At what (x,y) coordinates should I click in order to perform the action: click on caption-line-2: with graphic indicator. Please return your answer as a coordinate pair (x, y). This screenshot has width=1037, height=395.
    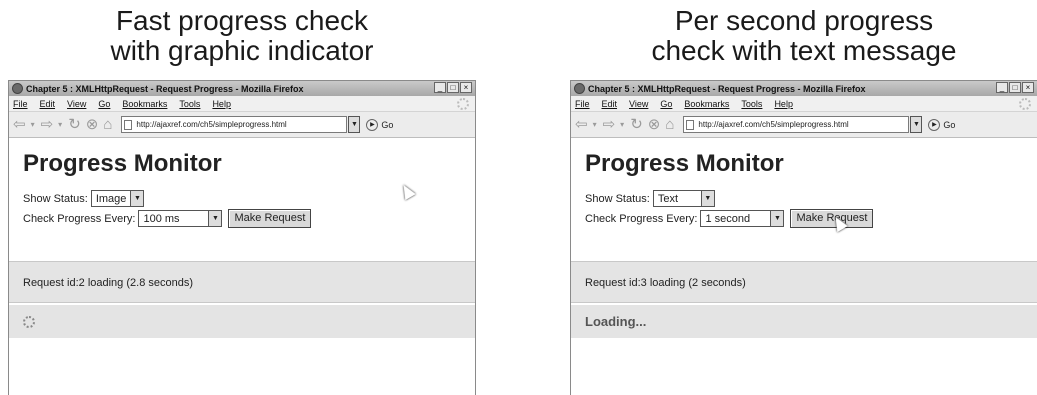
    Looking at the image, I should click on (242, 50).